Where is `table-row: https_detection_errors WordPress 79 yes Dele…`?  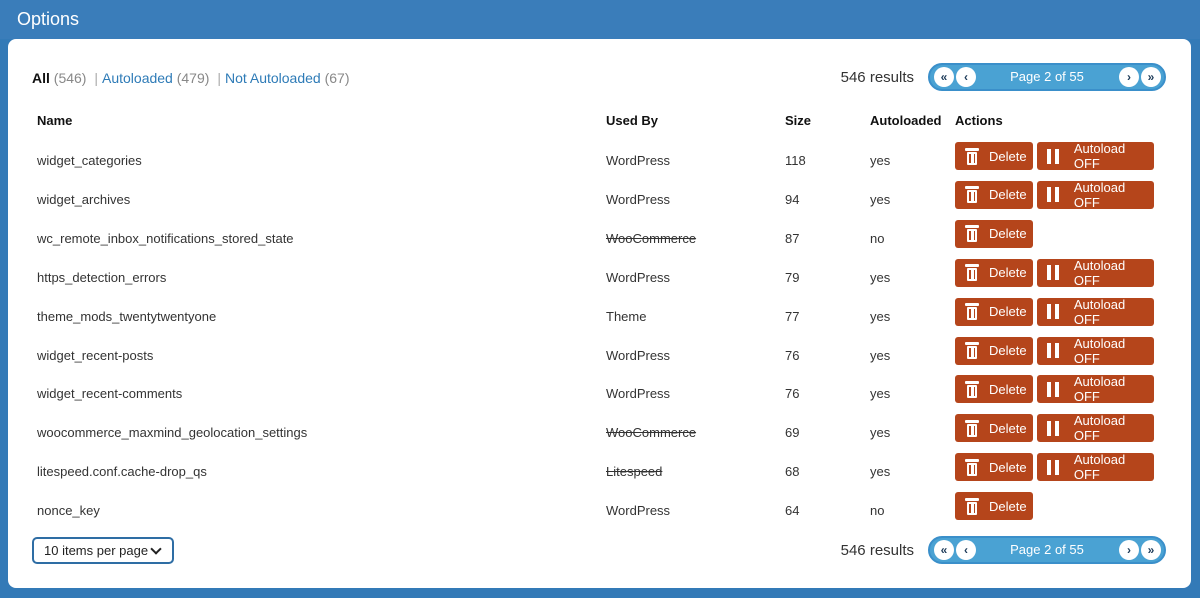 table-row: https_detection_errors WordPress 79 yes Dele… is located at coordinates (599, 277).